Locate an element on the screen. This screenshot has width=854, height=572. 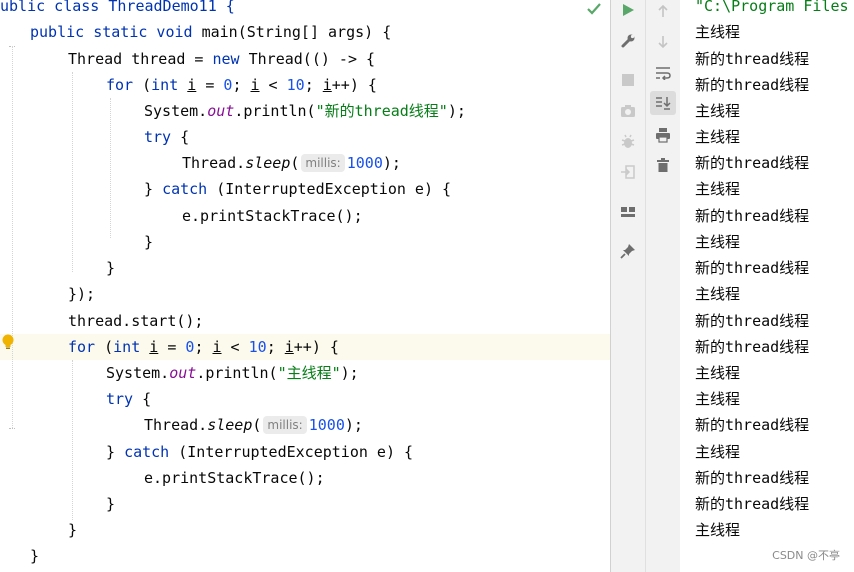
fold-marker is located at coordinates (12, 428).